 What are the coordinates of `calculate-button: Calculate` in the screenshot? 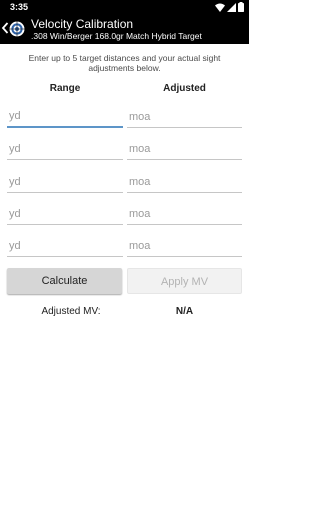 It's located at (64, 281).